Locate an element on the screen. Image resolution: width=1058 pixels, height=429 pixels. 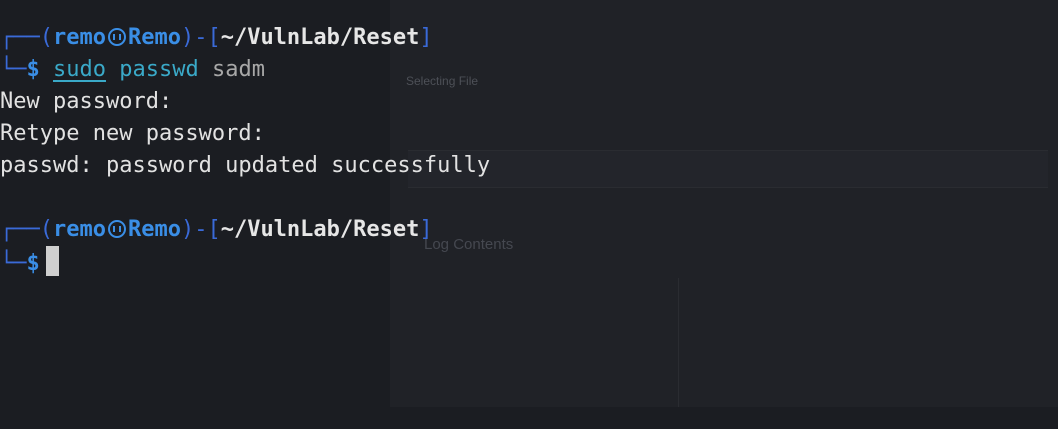
command-line-2: └─$ is located at coordinates (529, 262).